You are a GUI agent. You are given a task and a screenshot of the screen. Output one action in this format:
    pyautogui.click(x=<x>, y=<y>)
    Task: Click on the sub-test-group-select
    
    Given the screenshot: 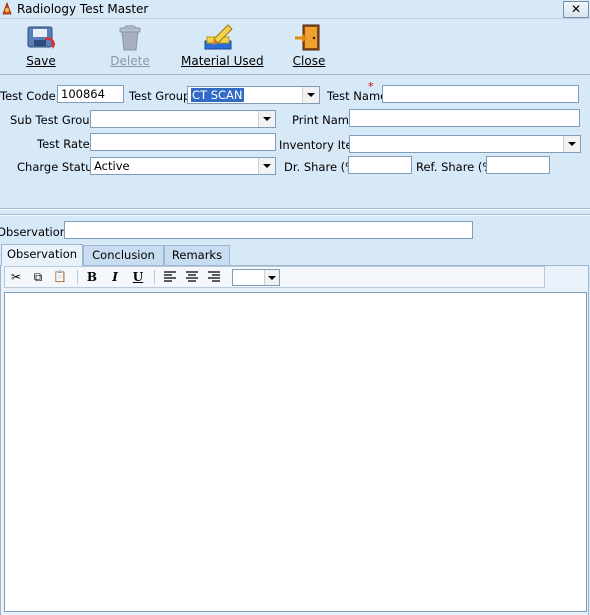 What is the action you would take?
    pyautogui.click(x=183, y=119)
    